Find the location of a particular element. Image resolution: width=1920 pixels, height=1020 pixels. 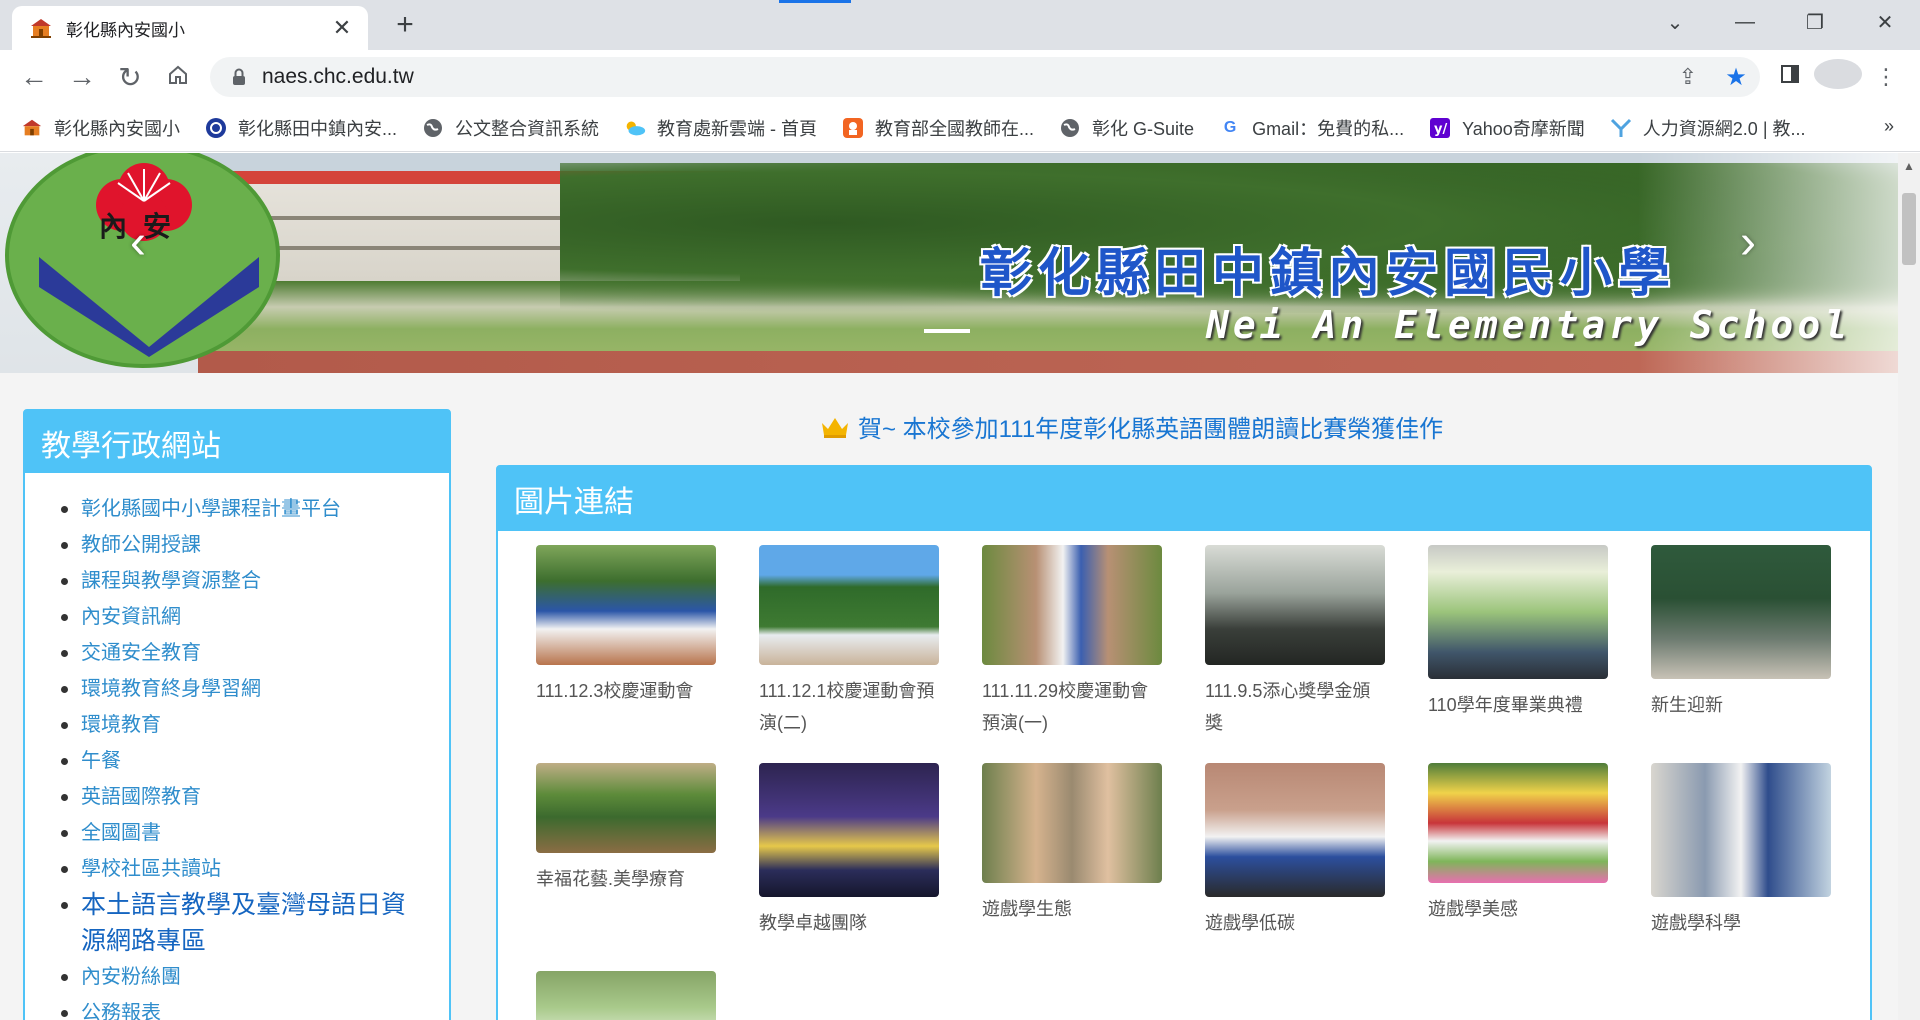

sidebar-link: 彰化縣國中小學課程計畫平台 is located at coordinates (255, 509).